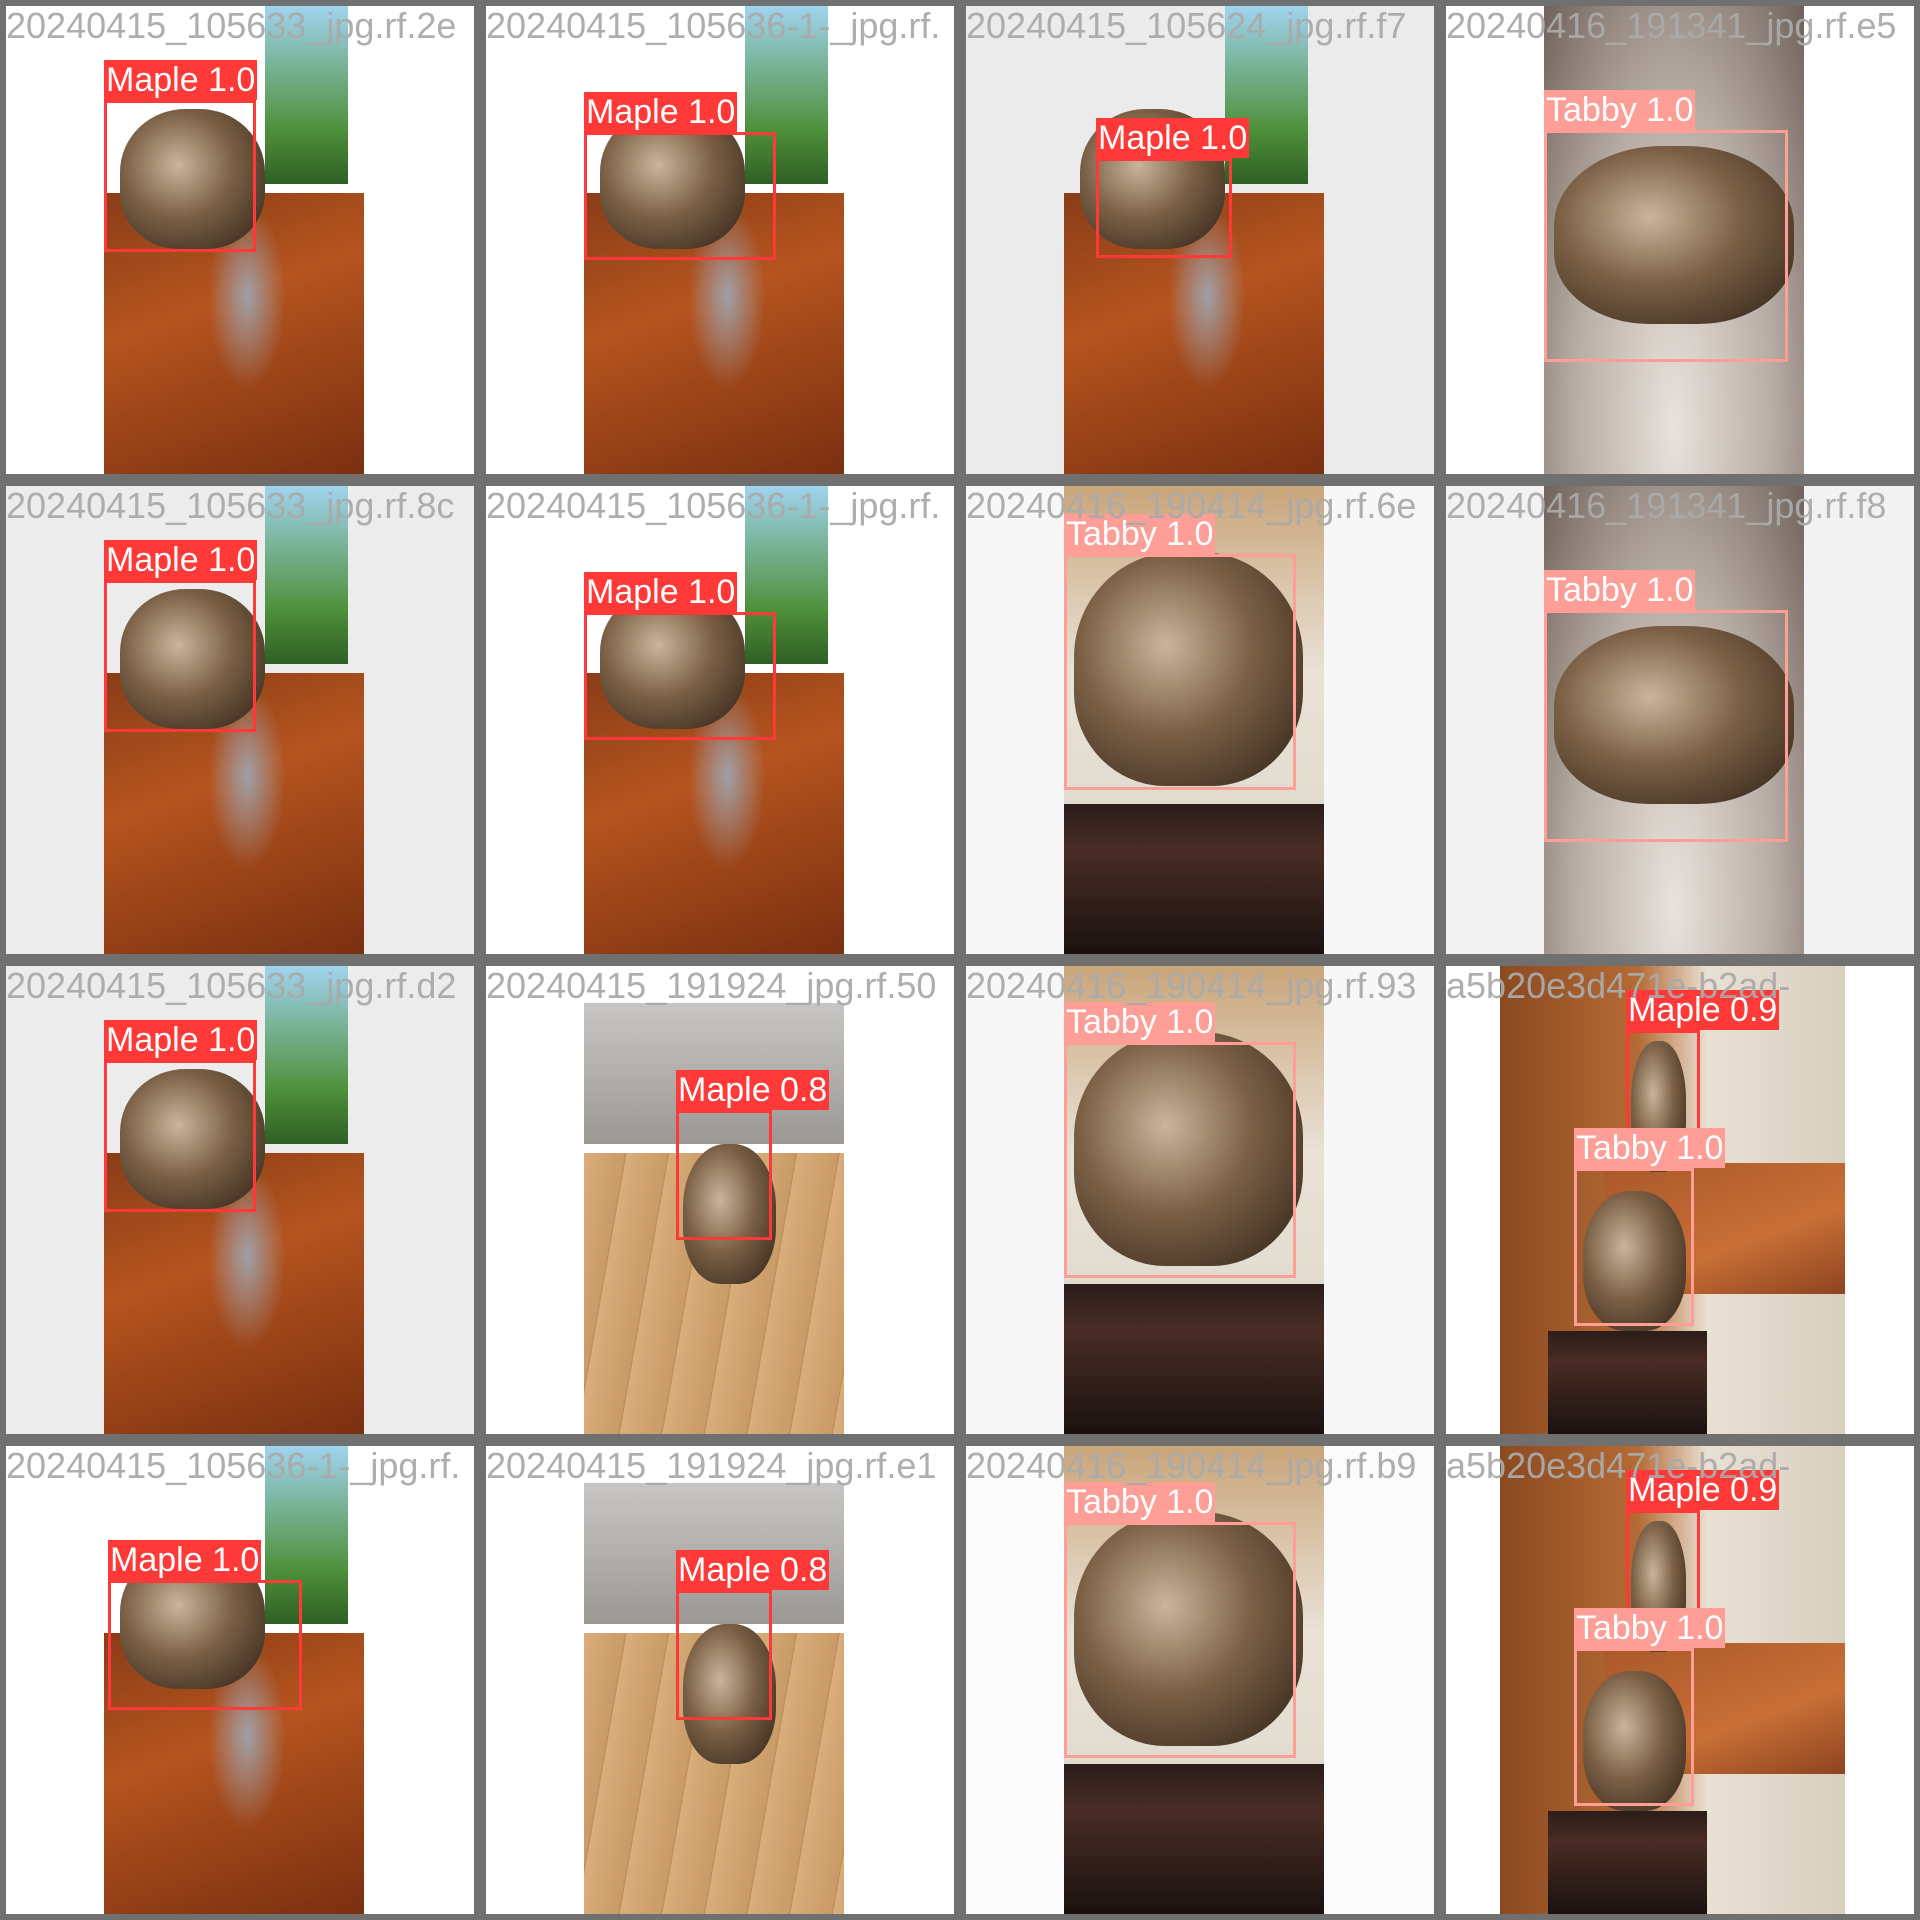 The height and width of the screenshot is (1920, 1920). Describe the element at coordinates (231, 25) in the screenshot. I see `filename-label: 20240415_105633_jpg.rf.2e` at that location.